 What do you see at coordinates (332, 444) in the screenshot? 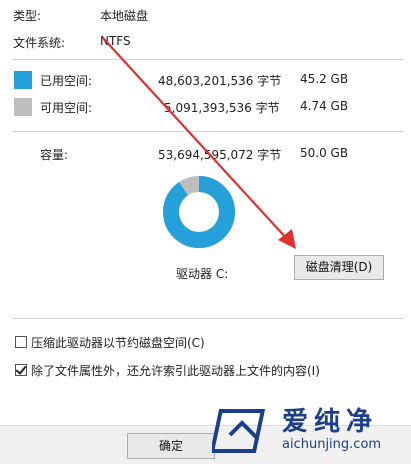
I see `watermark-url: aichunjing.com` at bounding box center [332, 444].